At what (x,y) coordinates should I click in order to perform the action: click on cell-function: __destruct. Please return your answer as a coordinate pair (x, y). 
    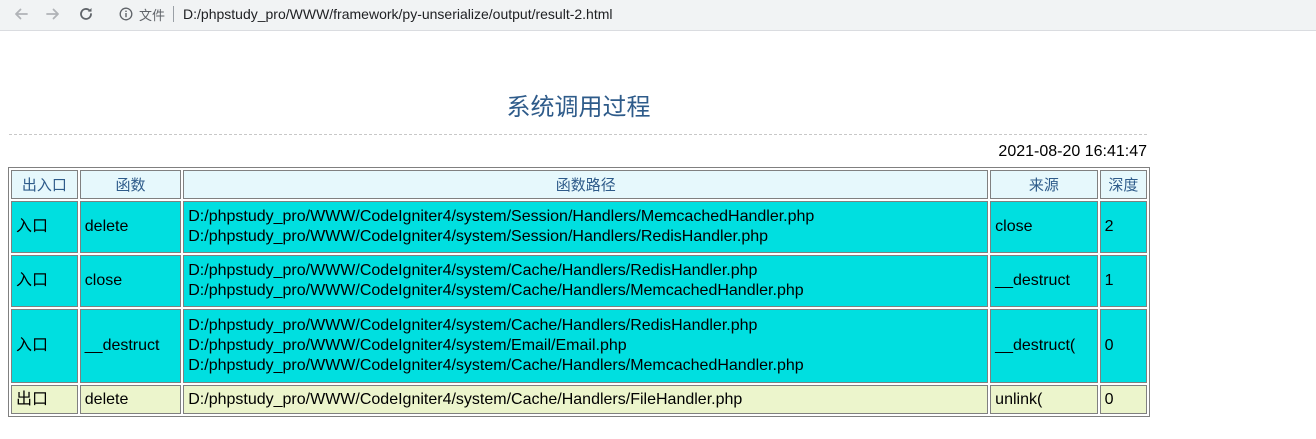
    Looking at the image, I should click on (130, 346).